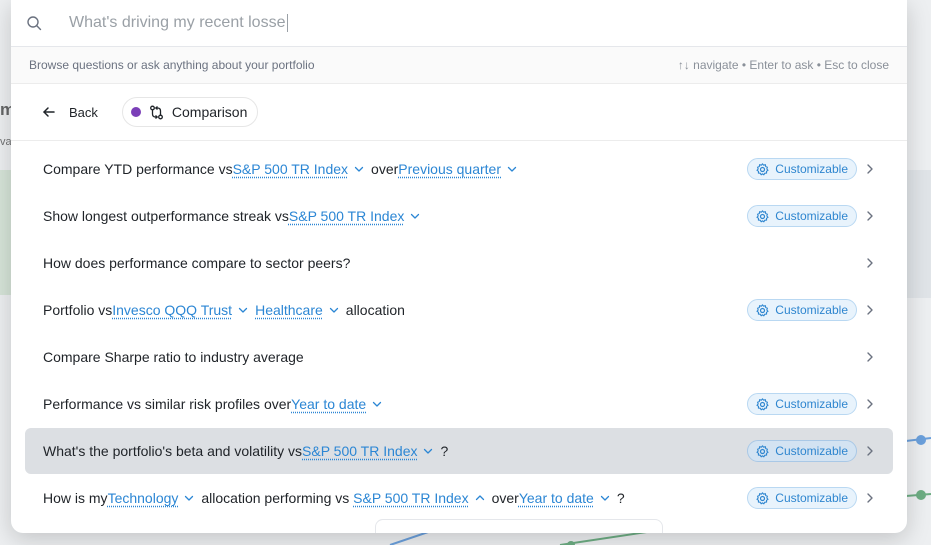 This screenshot has width=931, height=545. I want to click on parameter-selector: Healthcare, so click(289, 310).